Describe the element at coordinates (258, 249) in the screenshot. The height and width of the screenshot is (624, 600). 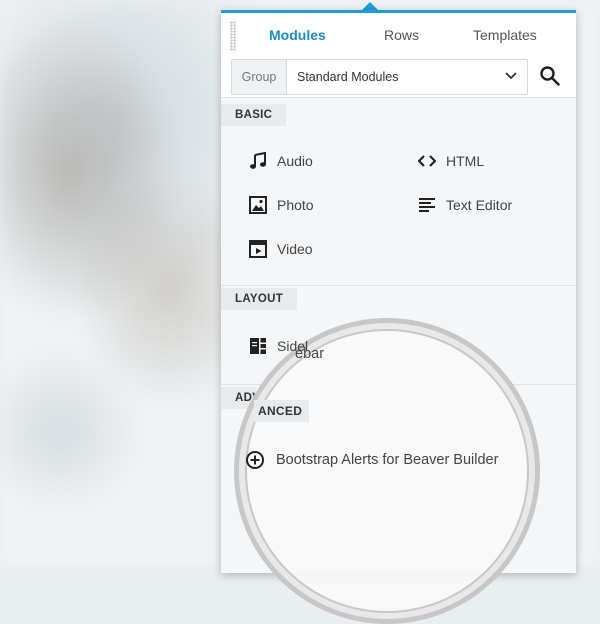
I see `video-icon` at that location.